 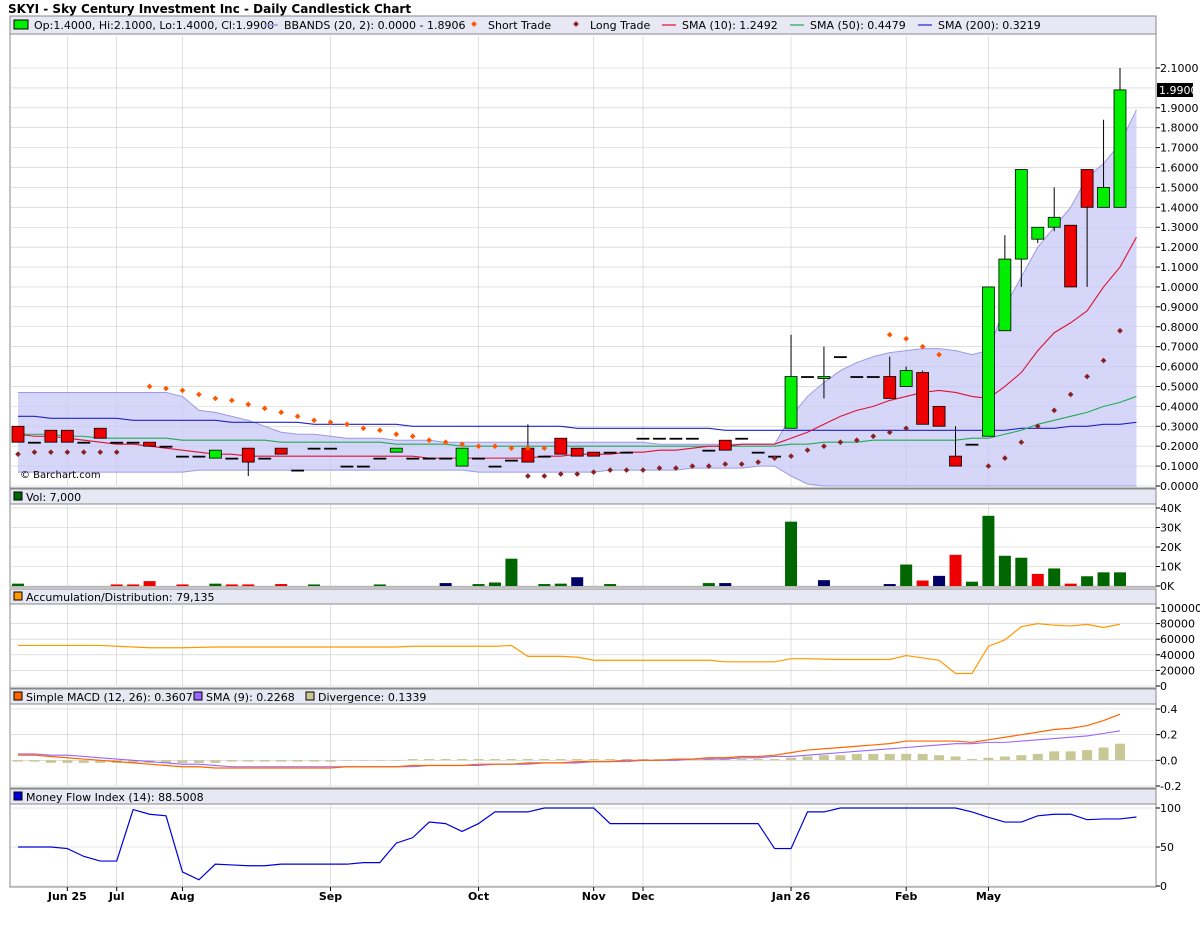 I want to click on price-tick-label: 1.0000, so click(x=1179, y=287).